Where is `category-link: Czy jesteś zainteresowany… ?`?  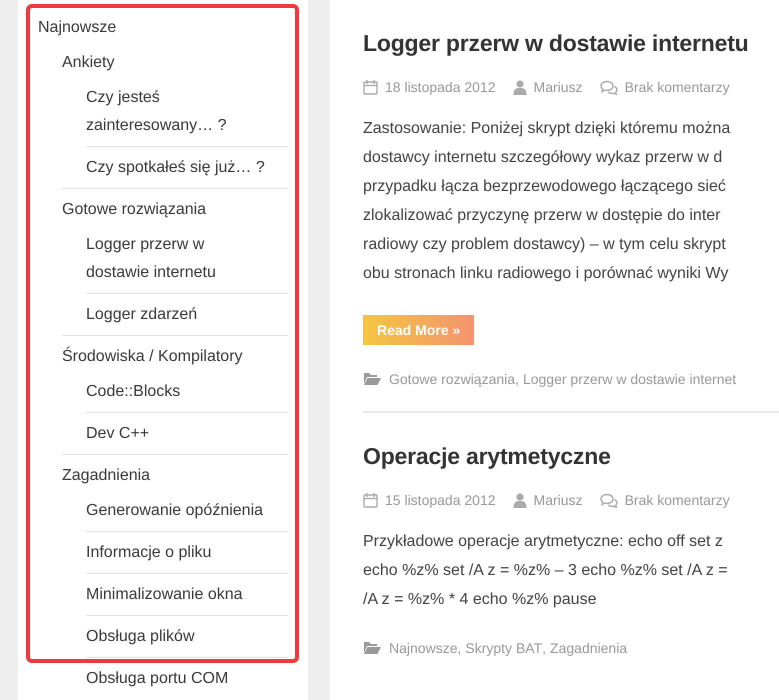 category-link: Czy jesteś zainteresowany… ? is located at coordinates (177, 108).